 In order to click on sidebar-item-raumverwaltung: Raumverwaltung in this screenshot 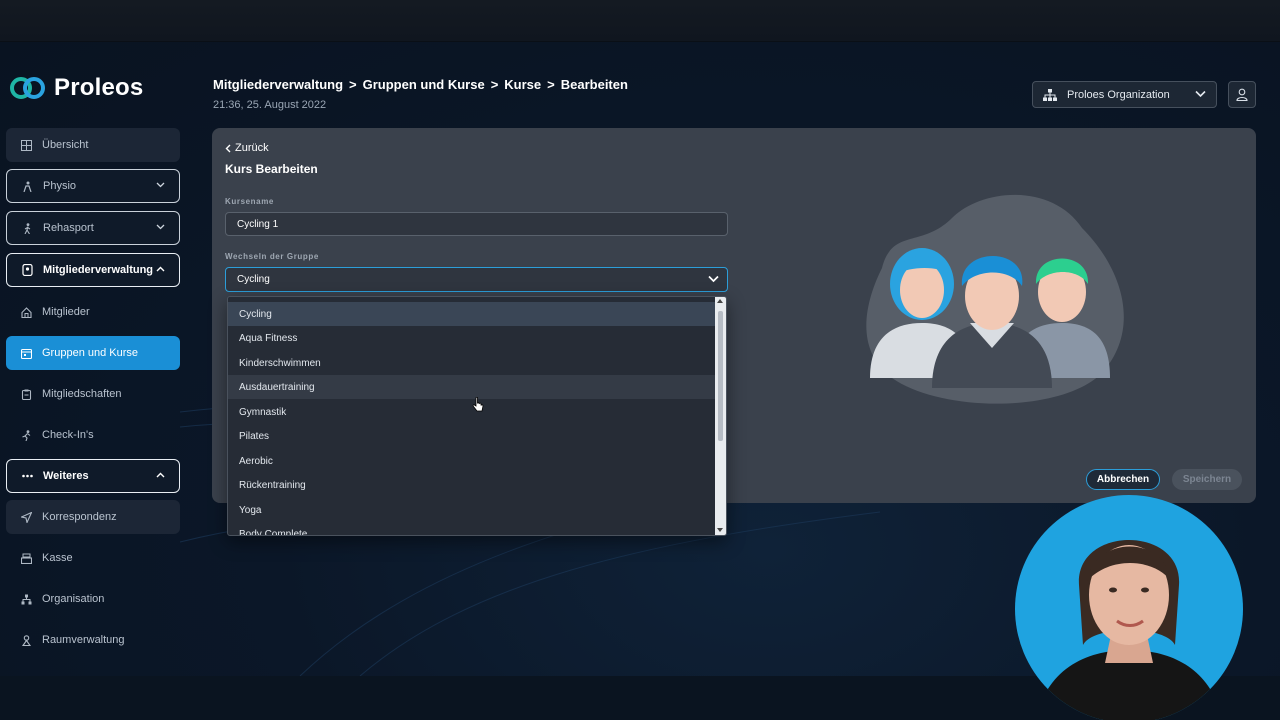, I will do `click(93, 640)`.